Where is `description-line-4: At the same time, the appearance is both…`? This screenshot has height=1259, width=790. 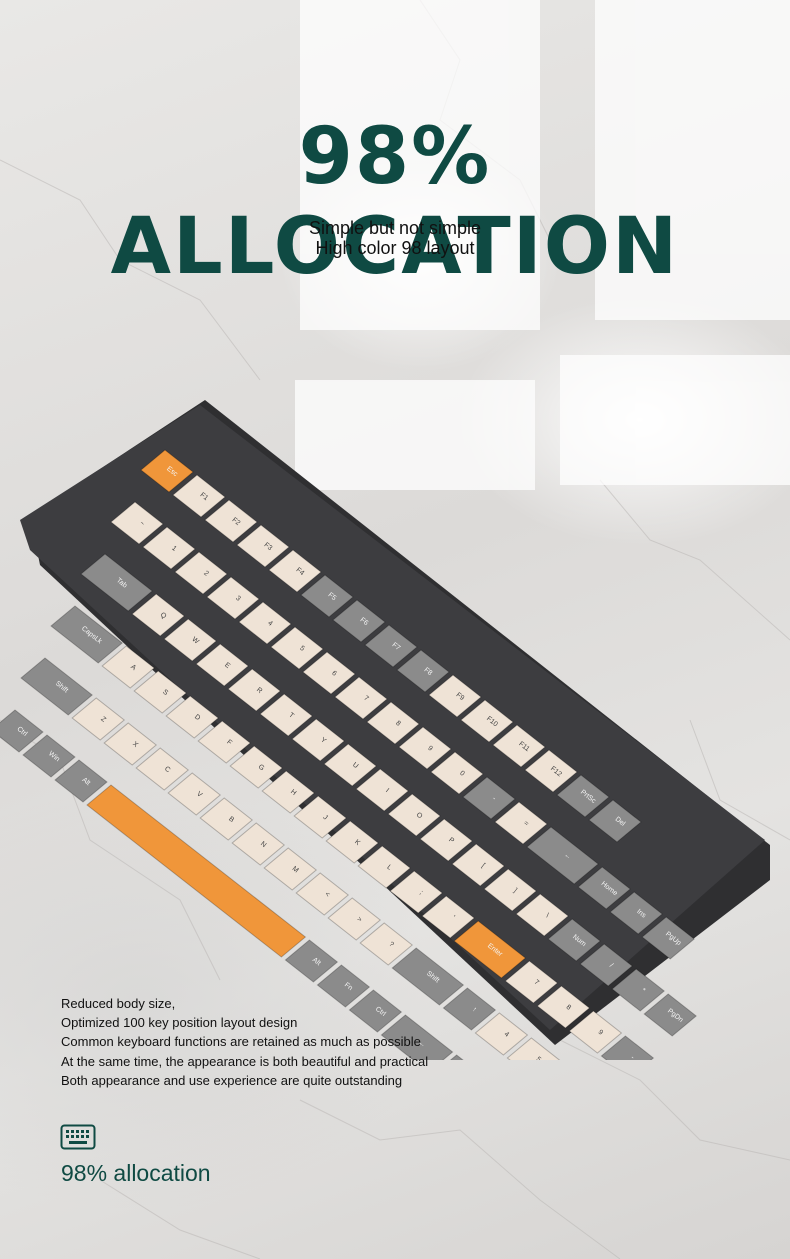 description-line-4: At the same time, the appearance is both… is located at coordinates (245, 1061).